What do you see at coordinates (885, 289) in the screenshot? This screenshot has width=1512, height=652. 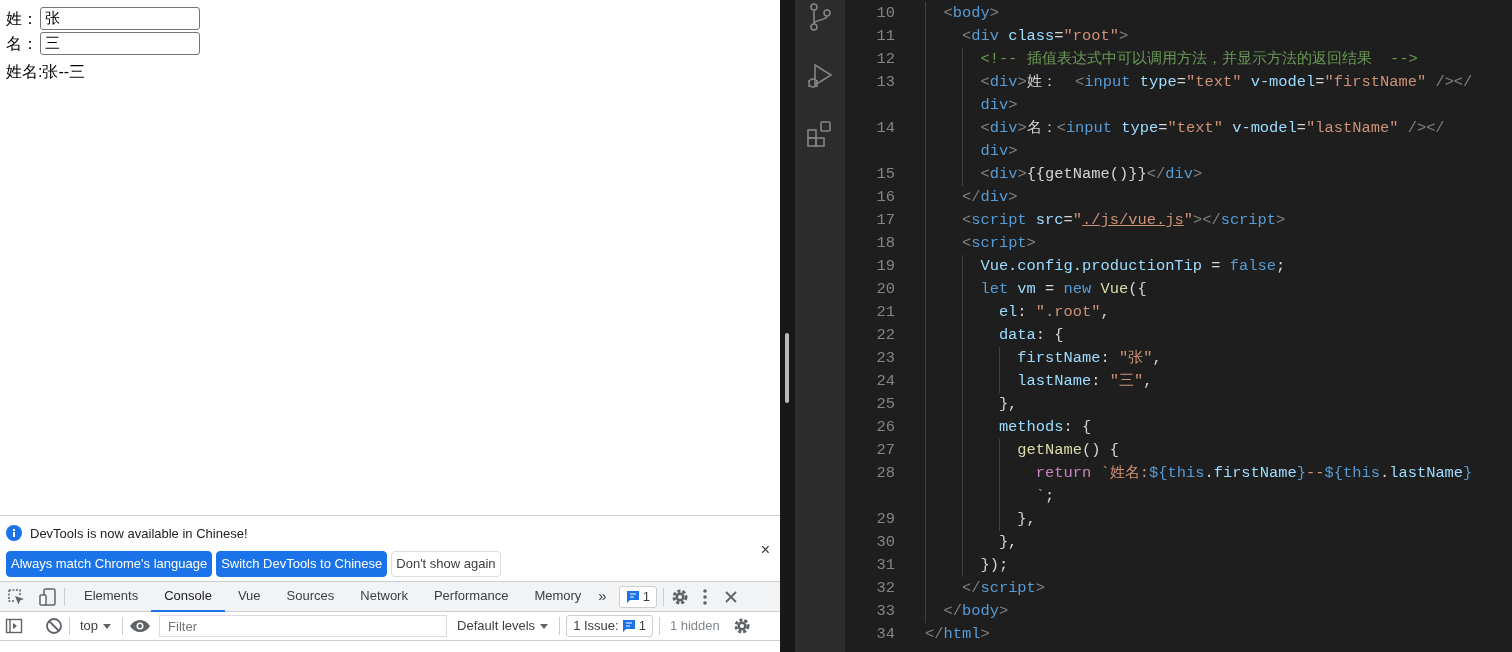 I see `line-number: 20` at bounding box center [885, 289].